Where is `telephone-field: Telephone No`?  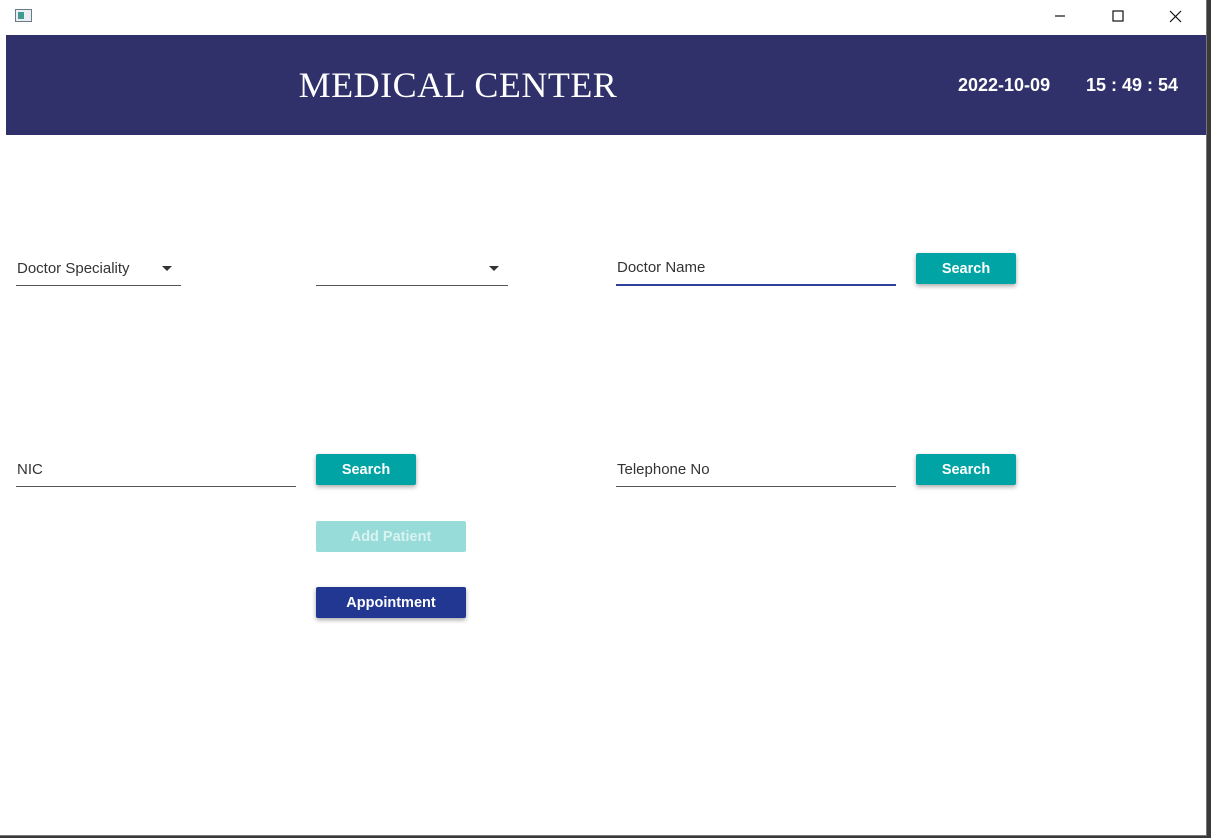 telephone-field: Telephone No is located at coordinates (756, 470).